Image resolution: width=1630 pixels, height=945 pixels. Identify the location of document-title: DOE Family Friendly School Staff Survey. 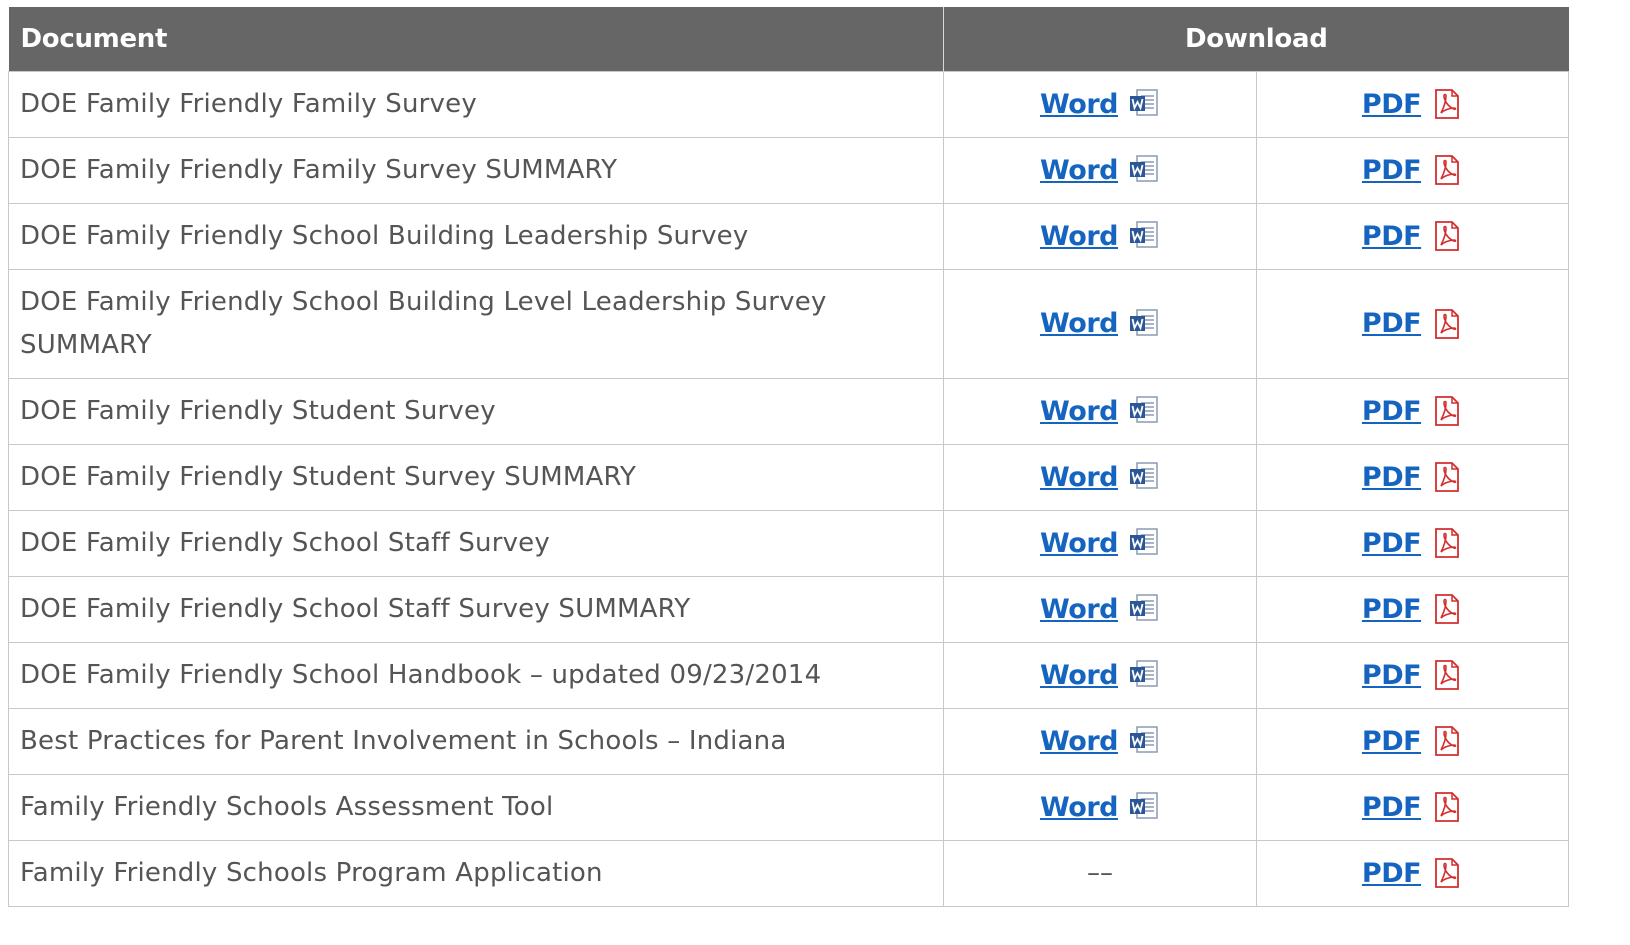
(476, 543).